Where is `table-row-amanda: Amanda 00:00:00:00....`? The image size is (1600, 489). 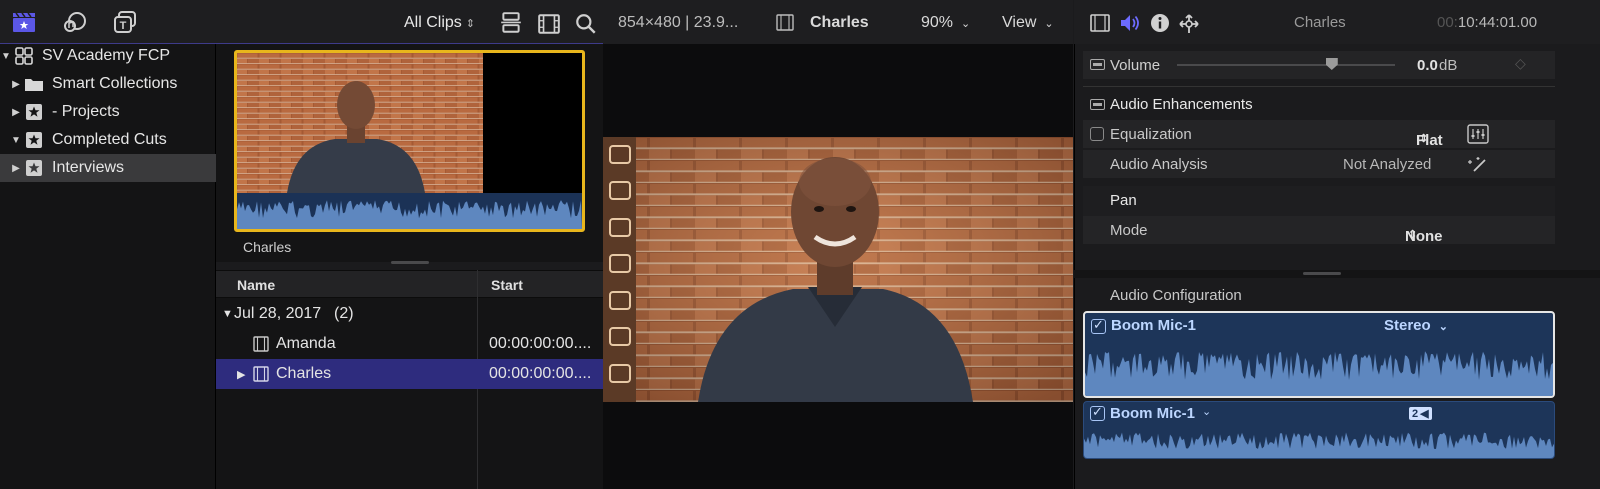 table-row-amanda: Amanda 00:00:00:00.... is located at coordinates (409, 344).